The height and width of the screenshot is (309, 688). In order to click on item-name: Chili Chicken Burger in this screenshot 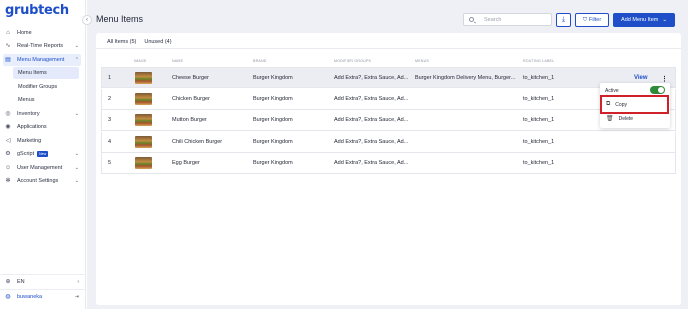, I will do `click(197, 142)`.